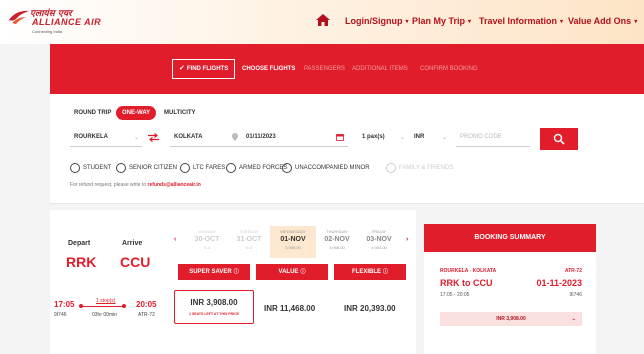 This screenshot has height=354, width=644. I want to click on nav-plan-my-trip: Plan My Trip ▾, so click(441, 21).